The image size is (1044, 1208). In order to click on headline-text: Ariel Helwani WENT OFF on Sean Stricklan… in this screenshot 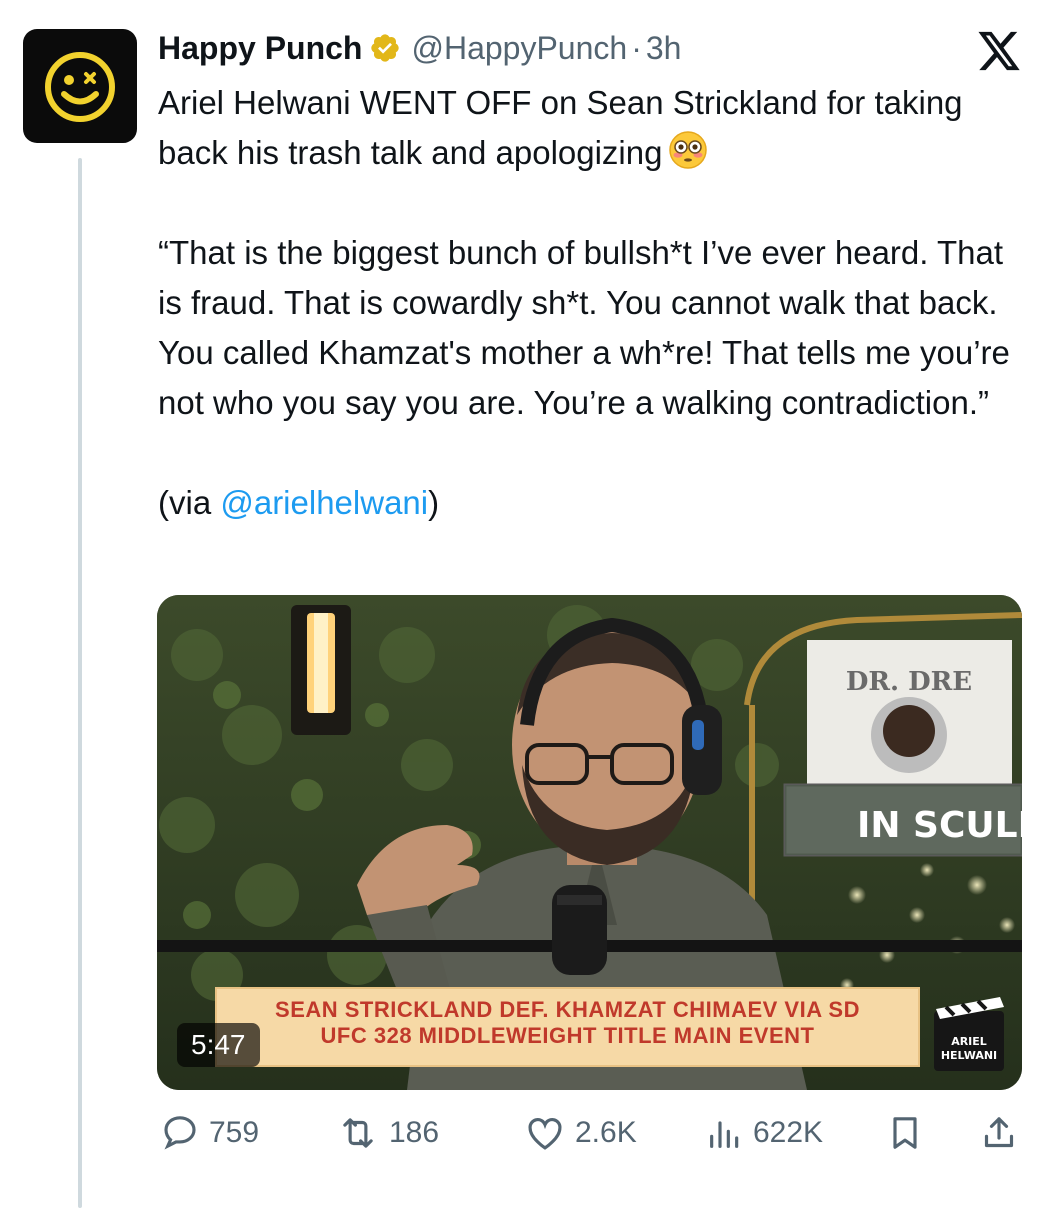, I will do `click(560, 127)`.